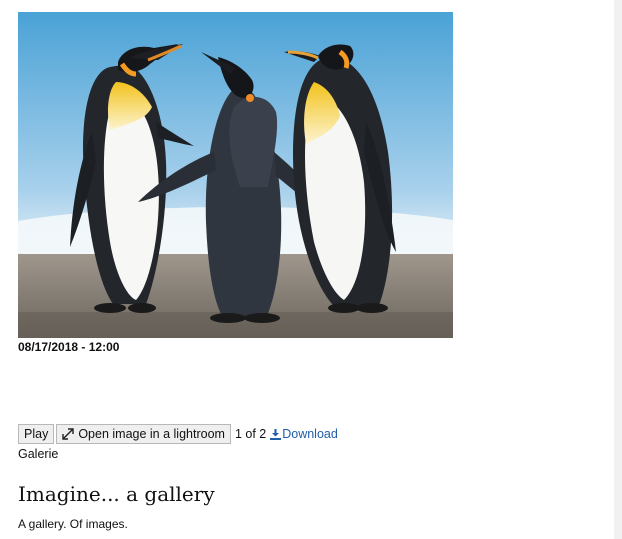 The height and width of the screenshot is (539, 622). What do you see at coordinates (250, 434) in the screenshot?
I see `image-counter: 1 of 2` at bounding box center [250, 434].